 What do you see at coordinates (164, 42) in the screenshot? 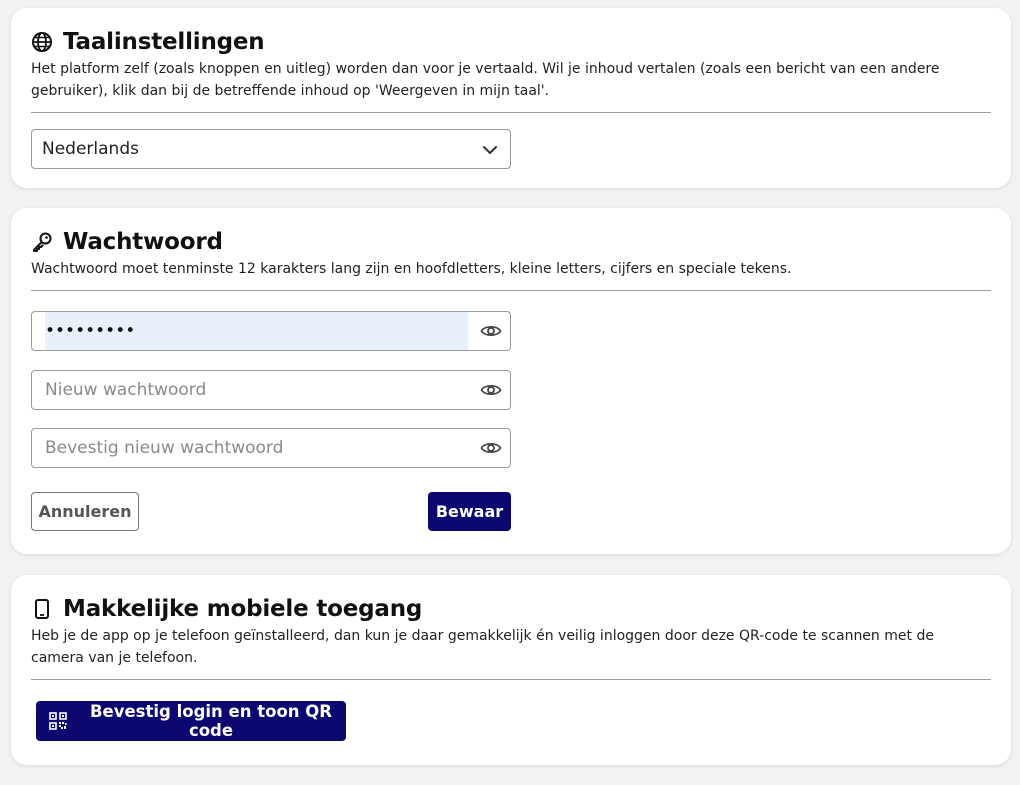
I see `language-settings-title: Taalinstellingen` at bounding box center [164, 42].